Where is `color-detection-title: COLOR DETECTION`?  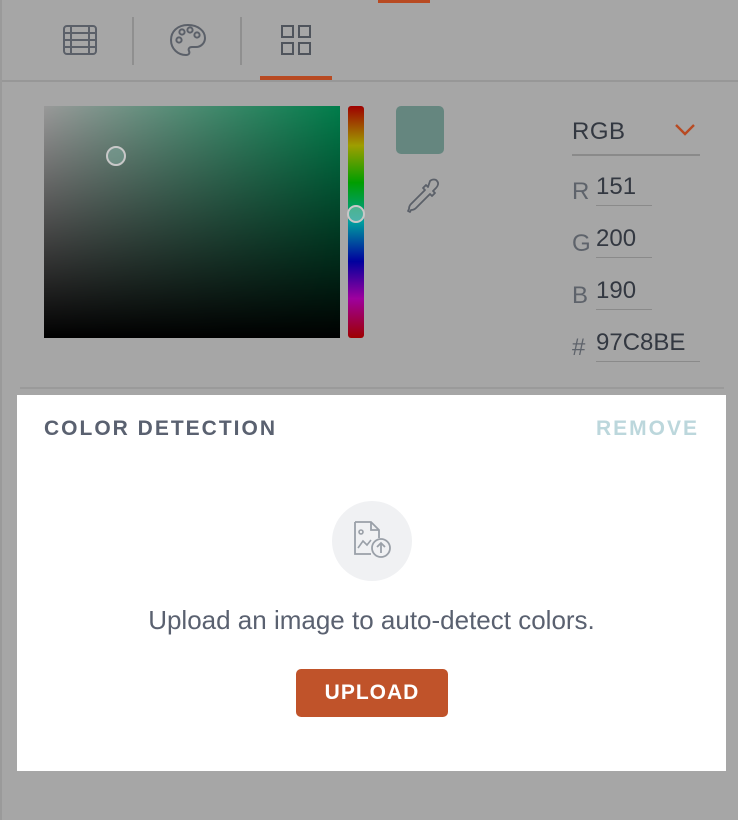
color-detection-title: COLOR DETECTION is located at coordinates (160, 428).